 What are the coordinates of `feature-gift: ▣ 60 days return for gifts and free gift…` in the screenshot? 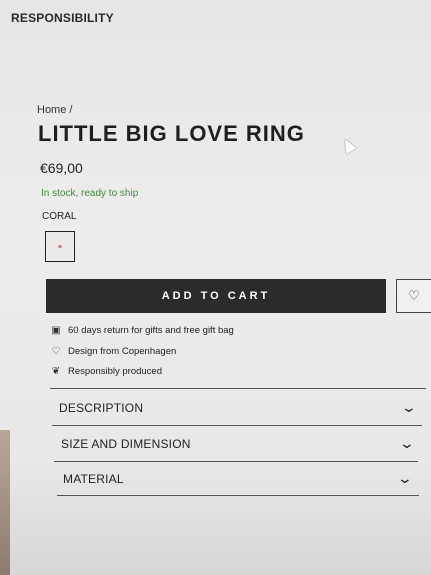 It's located at (142, 330).